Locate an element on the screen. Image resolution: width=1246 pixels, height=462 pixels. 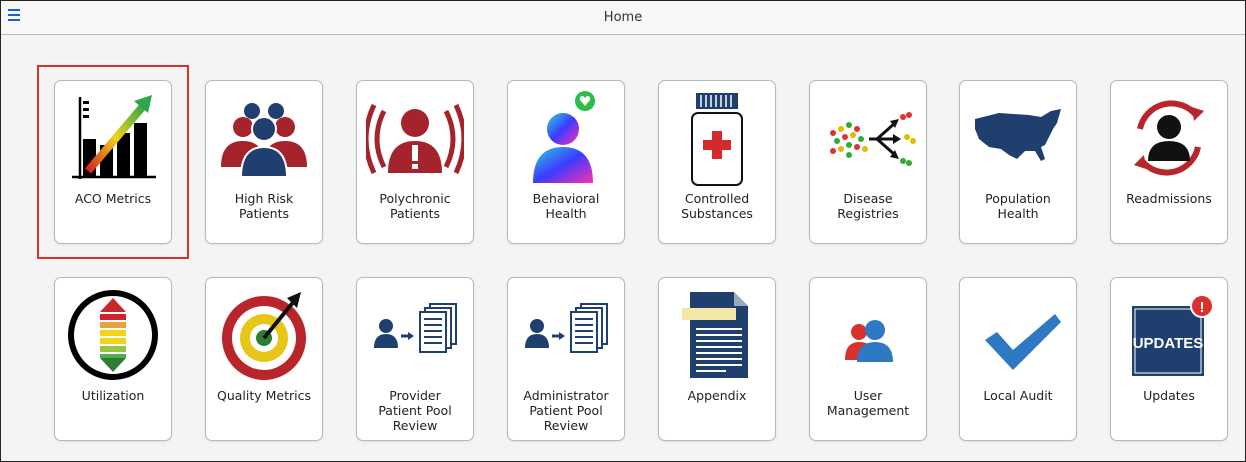
tile-label: Population Health is located at coordinates (1018, 206).